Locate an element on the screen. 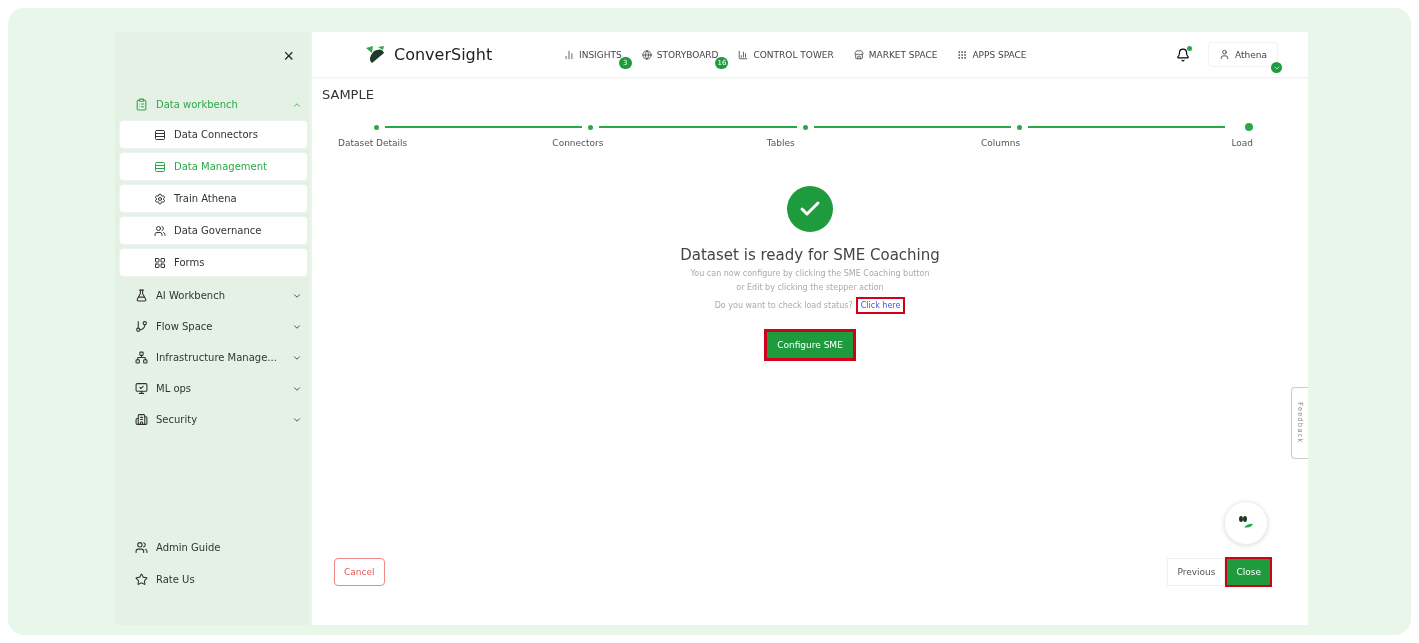 Image resolution: width=1419 pixels, height=643 pixels. check-icon is located at coordinates (810, 209).